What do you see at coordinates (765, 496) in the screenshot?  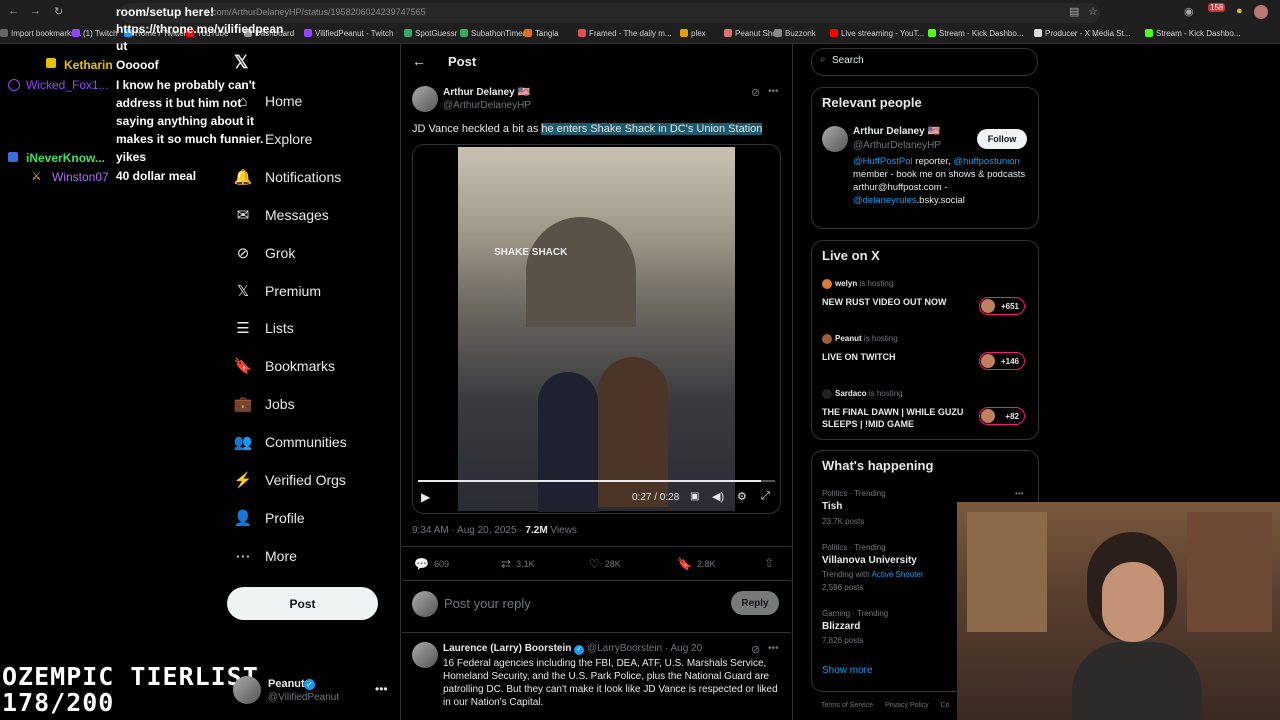 I see `fullscreen-icon: ⤢` at bounding box center [765, 496].